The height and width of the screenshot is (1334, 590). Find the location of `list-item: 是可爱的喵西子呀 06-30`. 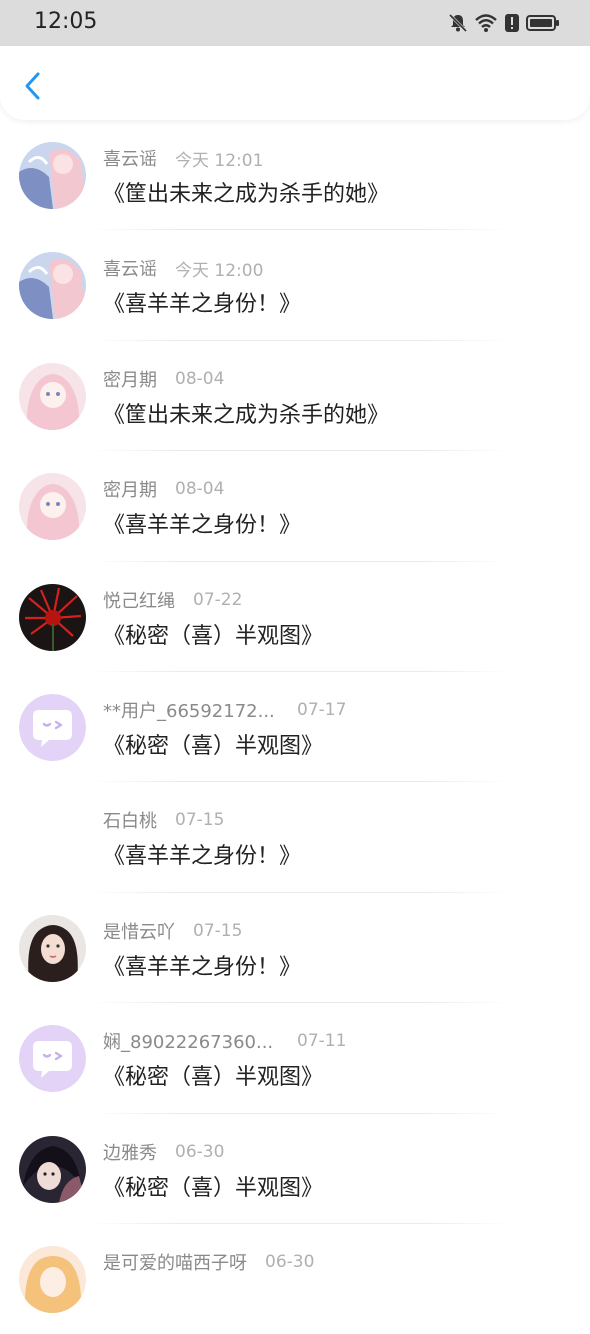

list-item: 是可爱的喵西子呀 06-30 is located at coordinates (295, 1279).